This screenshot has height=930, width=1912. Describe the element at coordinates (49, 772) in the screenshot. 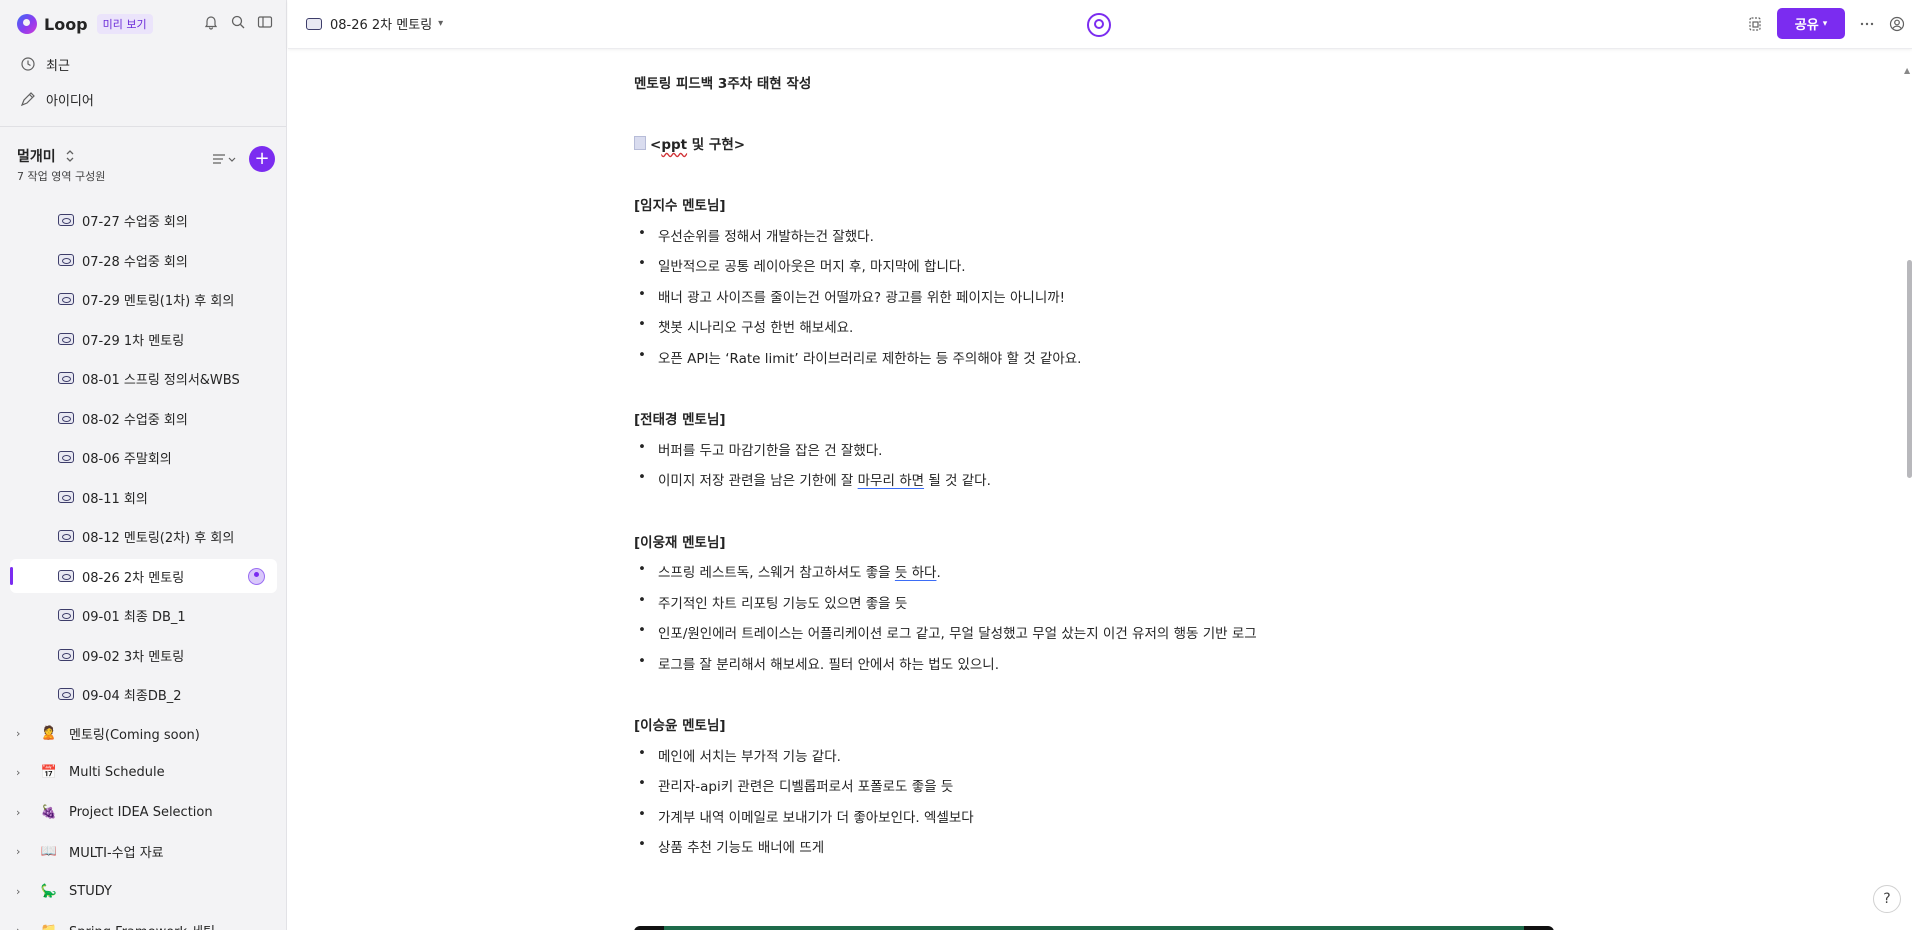

I see `calendar-icon: 📅` at that location.